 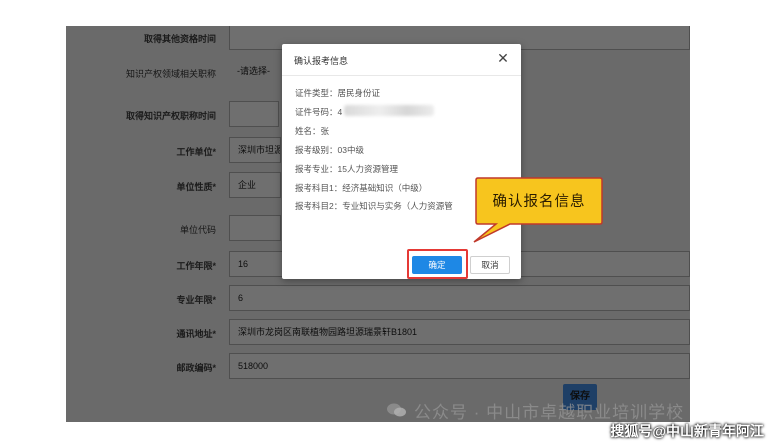 I want to click on form-label: 工作年限*, so click(x=196, y=266).